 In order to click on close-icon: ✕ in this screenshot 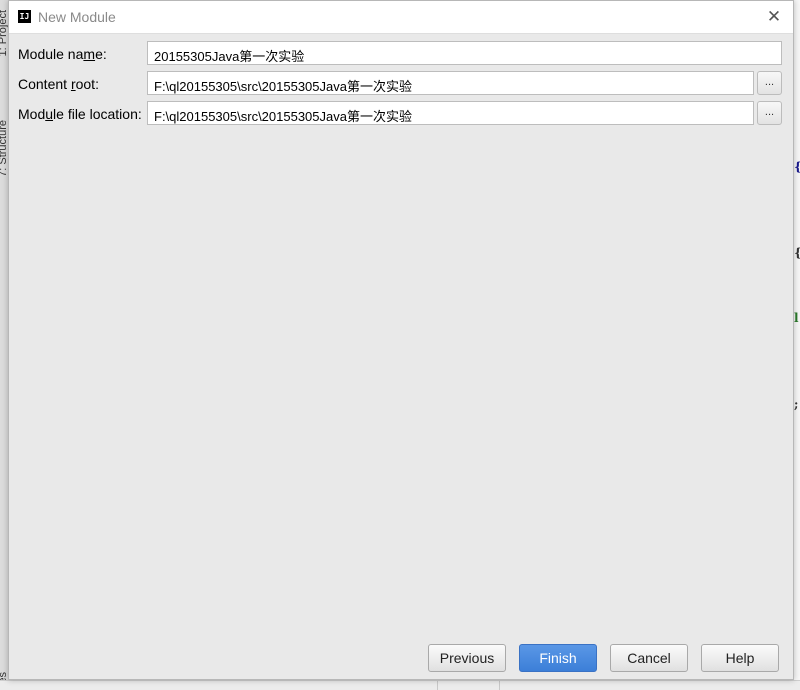, I will do `click(774, 17)`.